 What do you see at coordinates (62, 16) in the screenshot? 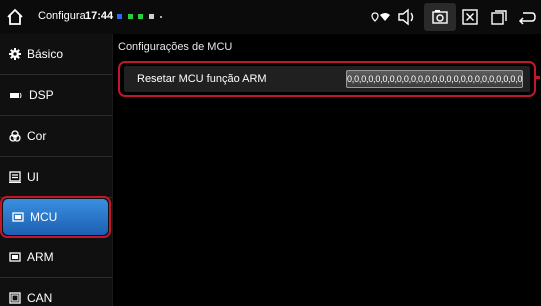
I see `app-title: Configura` at bounding box center [62, 16].